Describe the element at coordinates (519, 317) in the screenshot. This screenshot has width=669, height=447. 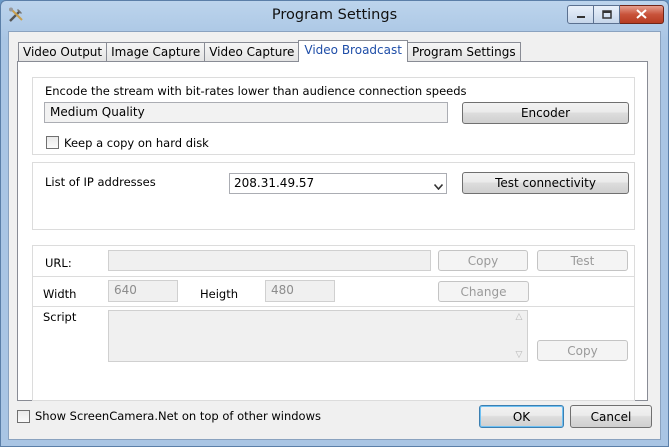
I see `scroll-up-icon: △` at that location.